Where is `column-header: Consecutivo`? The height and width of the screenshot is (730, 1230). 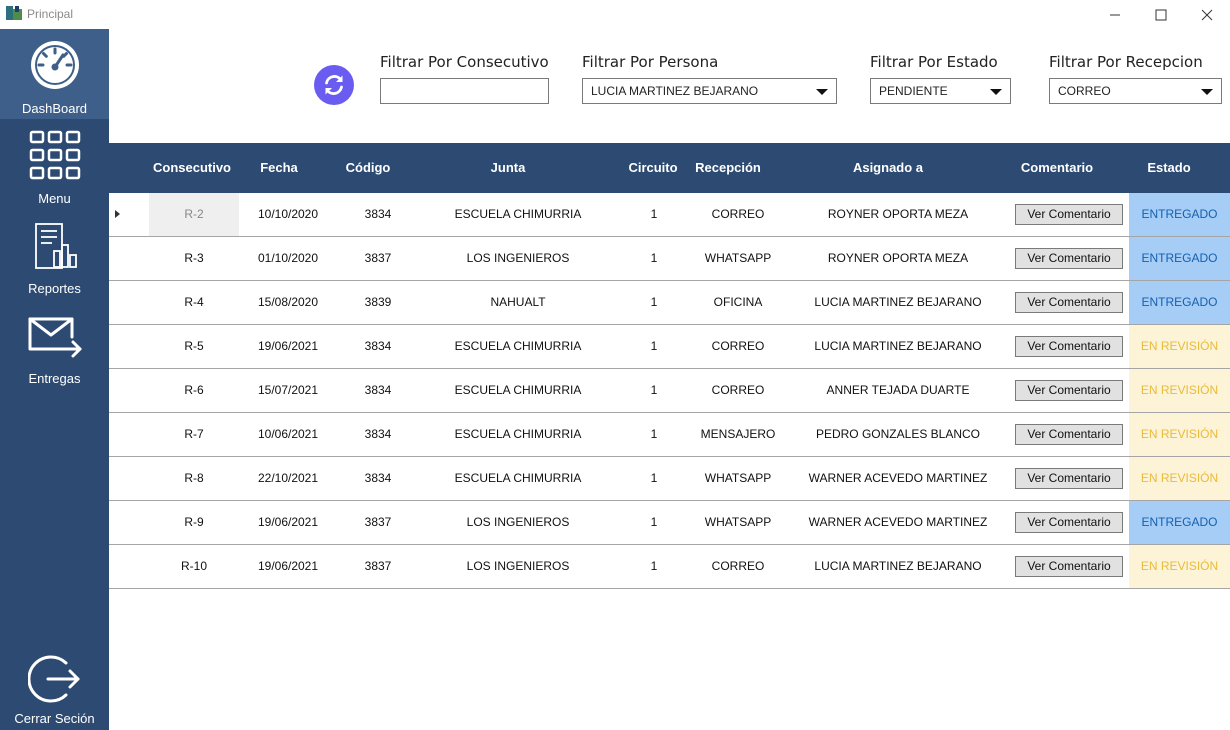 column-header: Consecutivo is located at coordinates (192, 168).